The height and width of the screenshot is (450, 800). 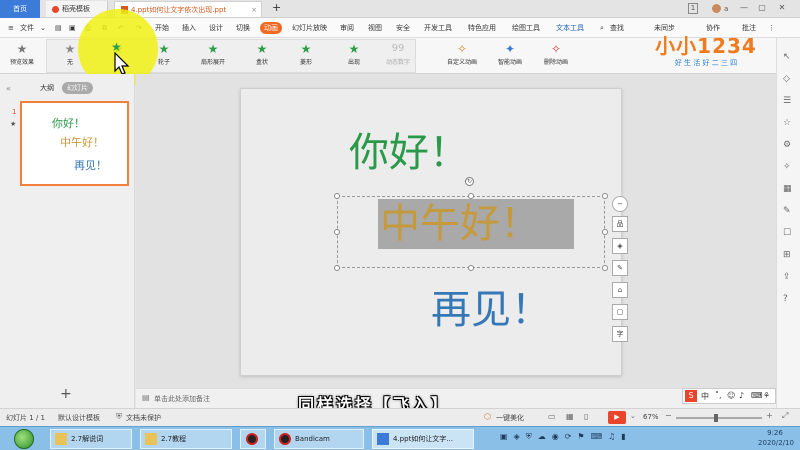 I want to click on skin-icon: ⚘, so click(x=766, y=395).